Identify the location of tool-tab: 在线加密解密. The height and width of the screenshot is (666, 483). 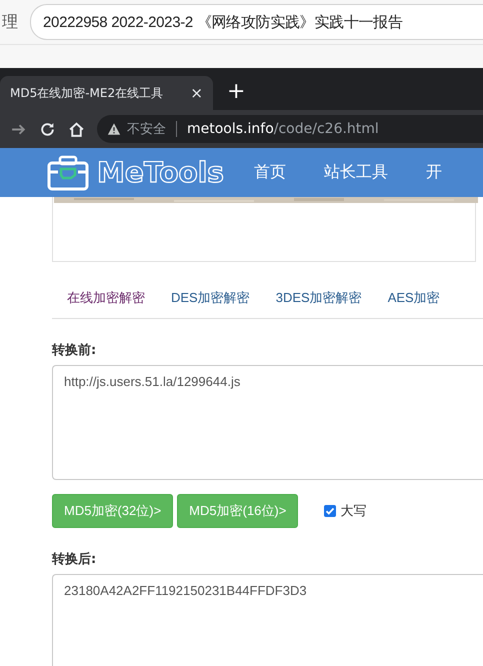
(106, 303).